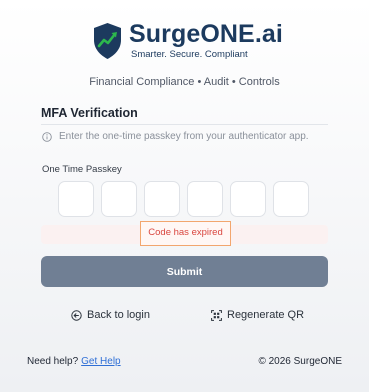  What do you see at coordinates (184, 82) in the screenshot?
I see `page-subtitle: Financial Compliance • Audit • Controls` at bounding box center [184, 82].